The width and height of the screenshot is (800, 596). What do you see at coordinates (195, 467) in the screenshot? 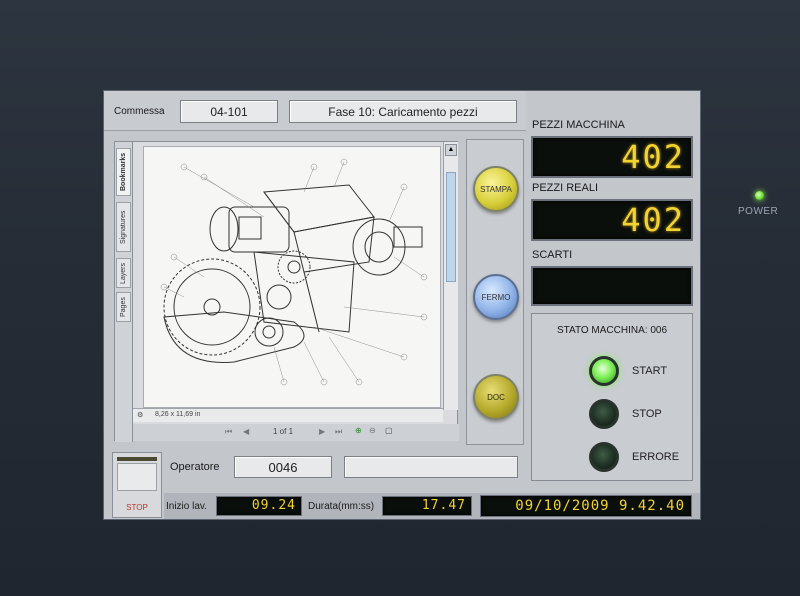
I see `operator-label: Operatore` at bounding box center [195, 467].